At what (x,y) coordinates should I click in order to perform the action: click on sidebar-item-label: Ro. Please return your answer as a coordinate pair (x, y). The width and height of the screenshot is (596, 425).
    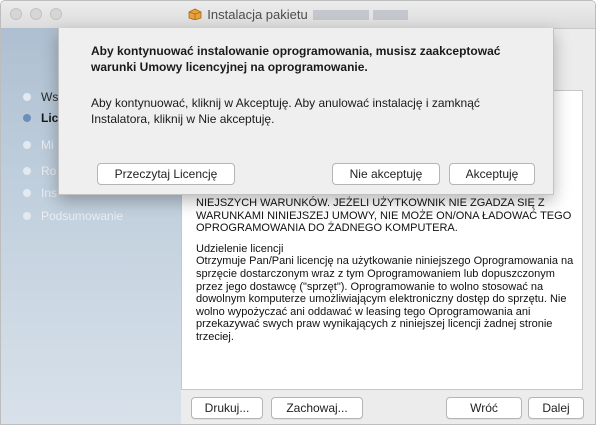
    Looking at the image, I should click on (49, 171).